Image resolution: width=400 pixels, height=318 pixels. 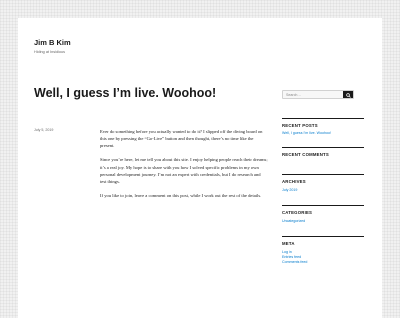 I want to click on search-button, so click(x=348, y=94).